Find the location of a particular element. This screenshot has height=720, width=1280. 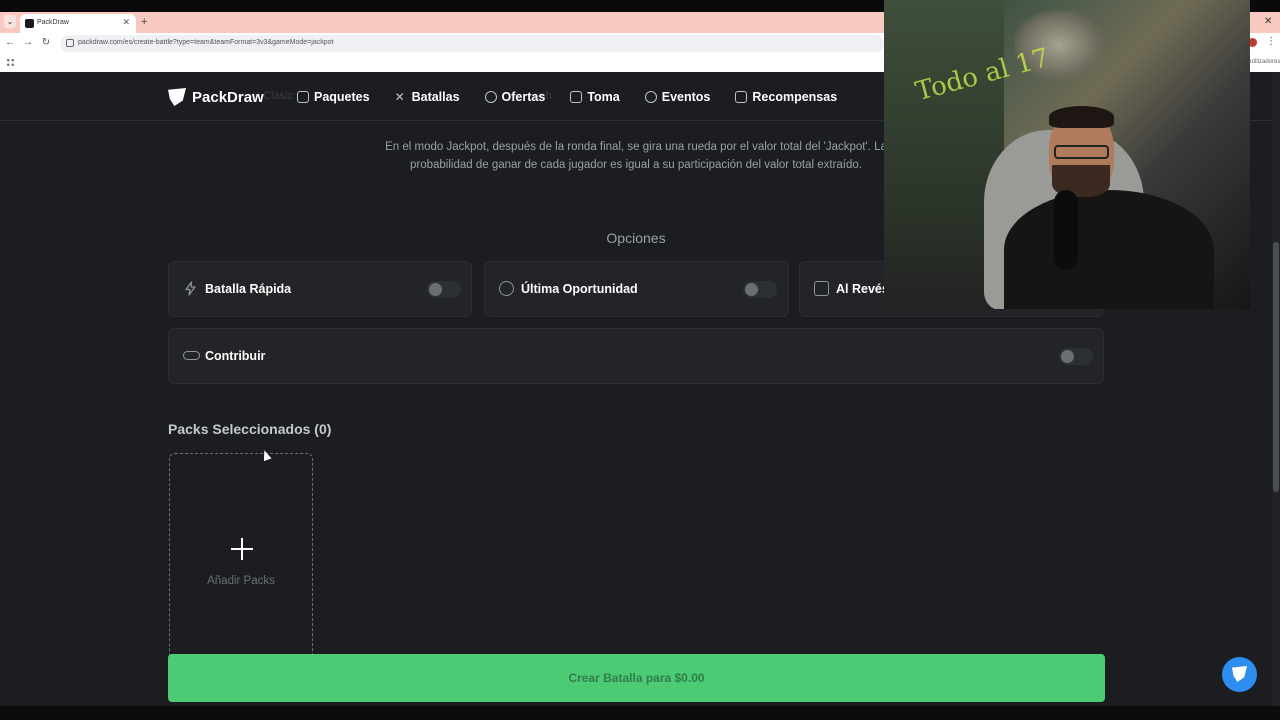

faded-header-text: Clásic is located at coordinates (278, 96).